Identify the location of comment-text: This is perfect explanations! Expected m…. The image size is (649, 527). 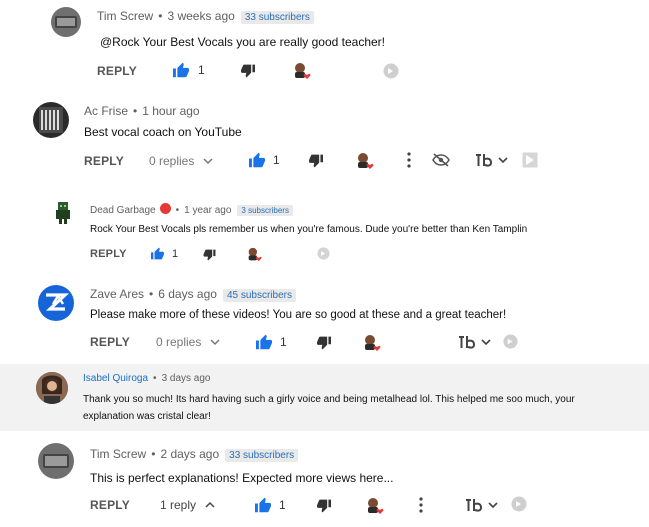
(242, 478).